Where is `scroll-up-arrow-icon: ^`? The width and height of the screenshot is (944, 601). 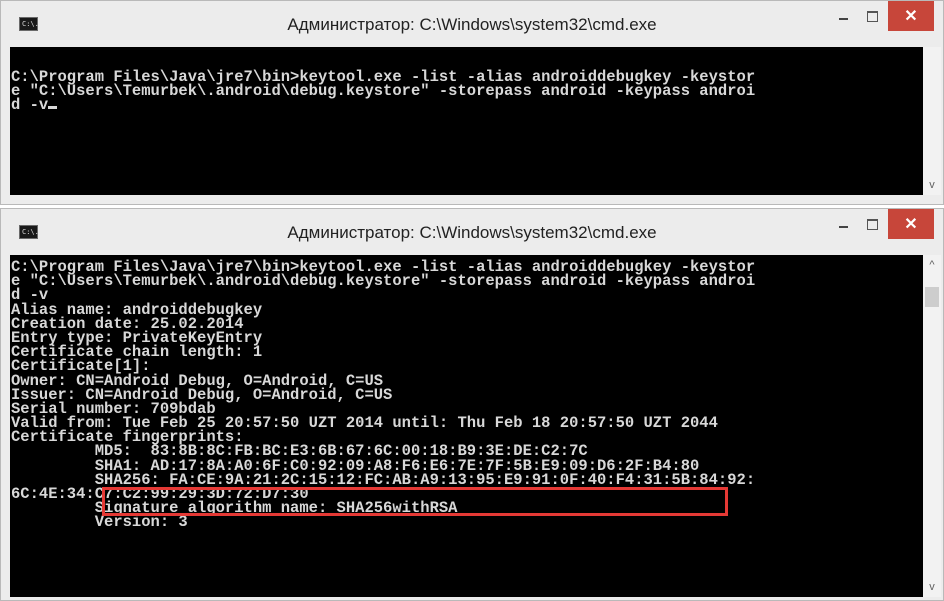
scroll-up-arrow-icon: ^ is located at coordinates (932, 265).